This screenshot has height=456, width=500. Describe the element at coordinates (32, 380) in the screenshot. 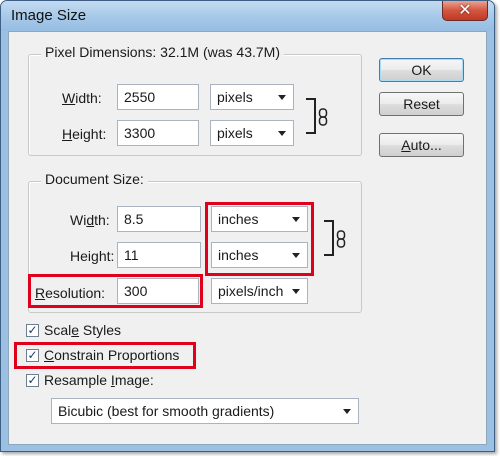

I see `resample-image-checkbox: ✓` at that location.